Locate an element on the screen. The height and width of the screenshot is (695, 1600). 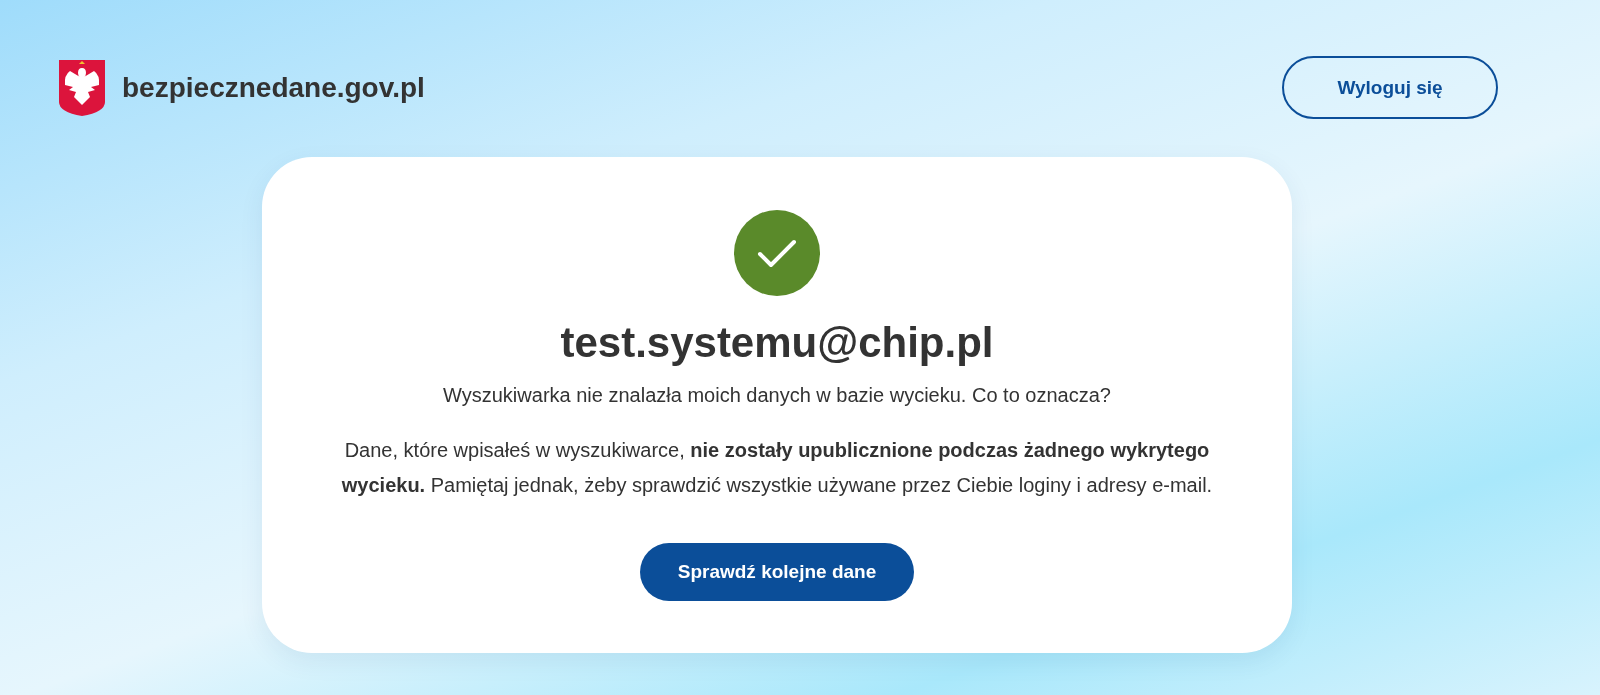
question-text: Wyszukiwarka nie znalazła moich danych w bazie wycieku. Co to oznacza? is located at coordinates (777, 396).